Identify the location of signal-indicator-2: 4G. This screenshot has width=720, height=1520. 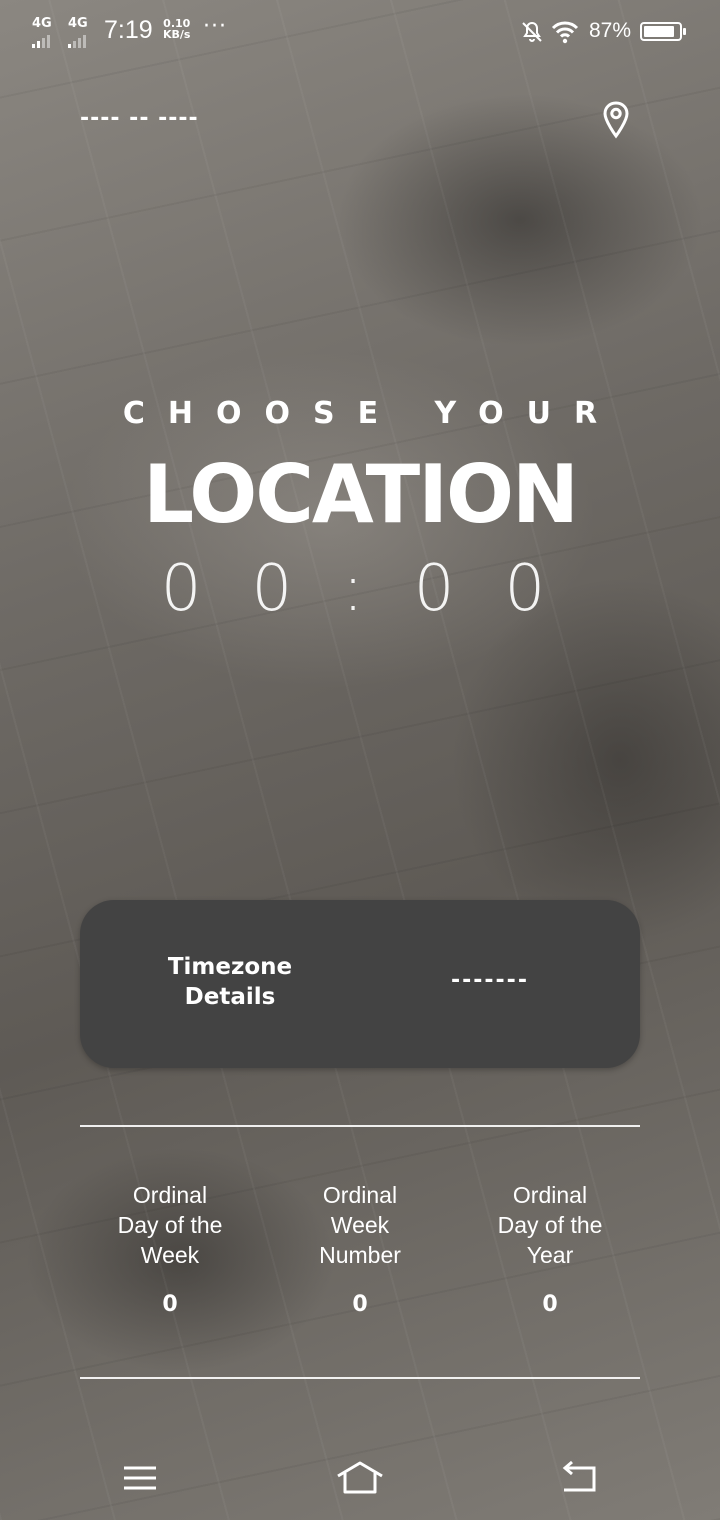
(78, 32).